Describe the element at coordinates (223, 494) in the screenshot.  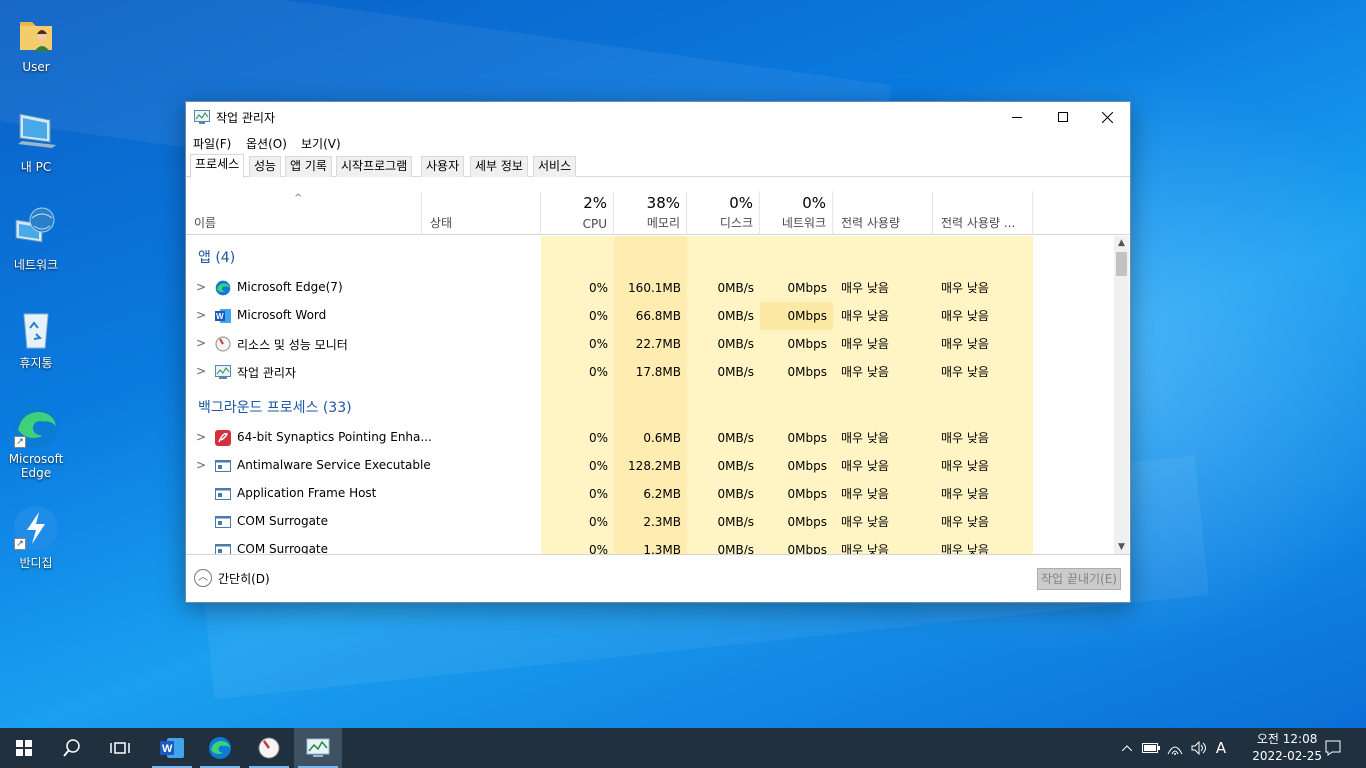
I see `service-icon` at that location.